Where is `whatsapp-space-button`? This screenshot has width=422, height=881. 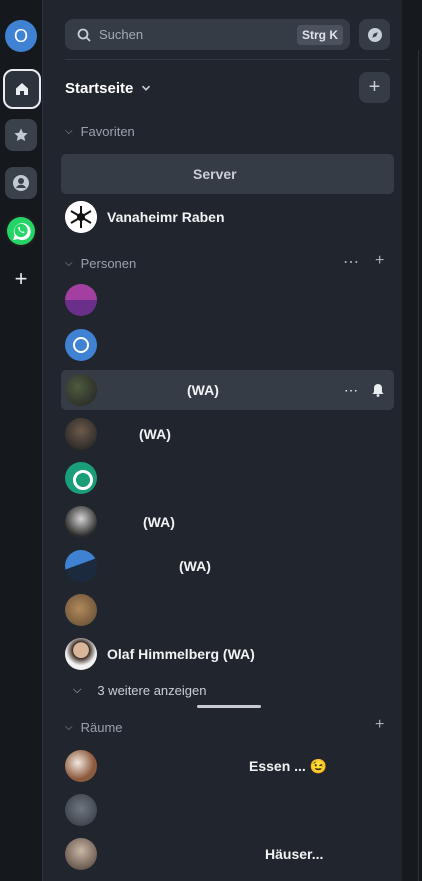
whatsapp-space-button is located at coordinates (21, 231).